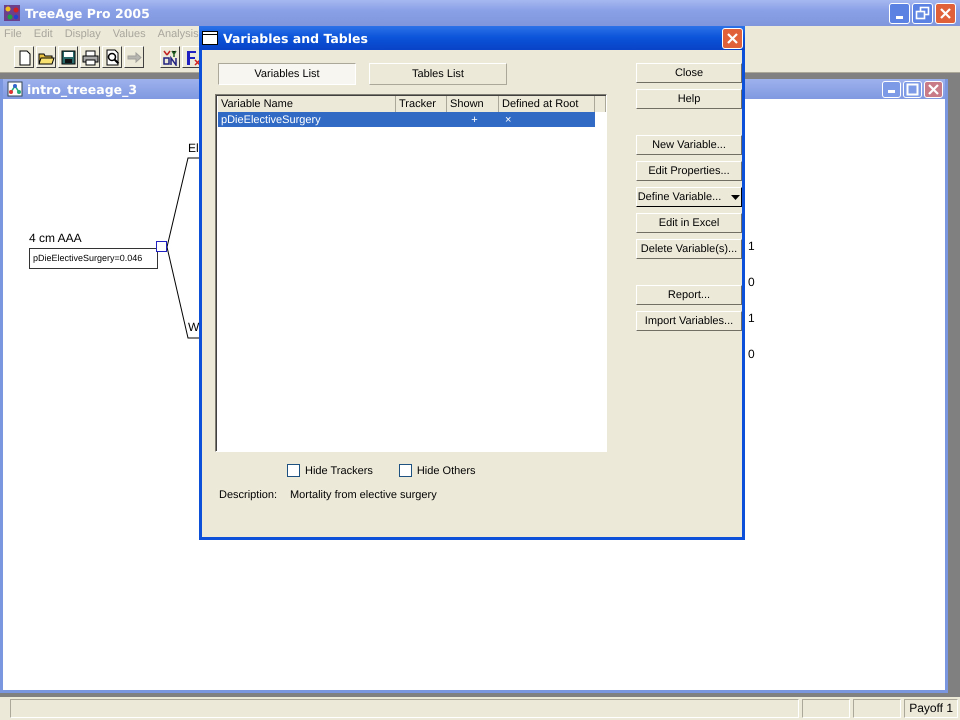  Describe the element at coordinates (446, 470) in the screenshot. I see `checkbox-label: Hide Others` at that location.